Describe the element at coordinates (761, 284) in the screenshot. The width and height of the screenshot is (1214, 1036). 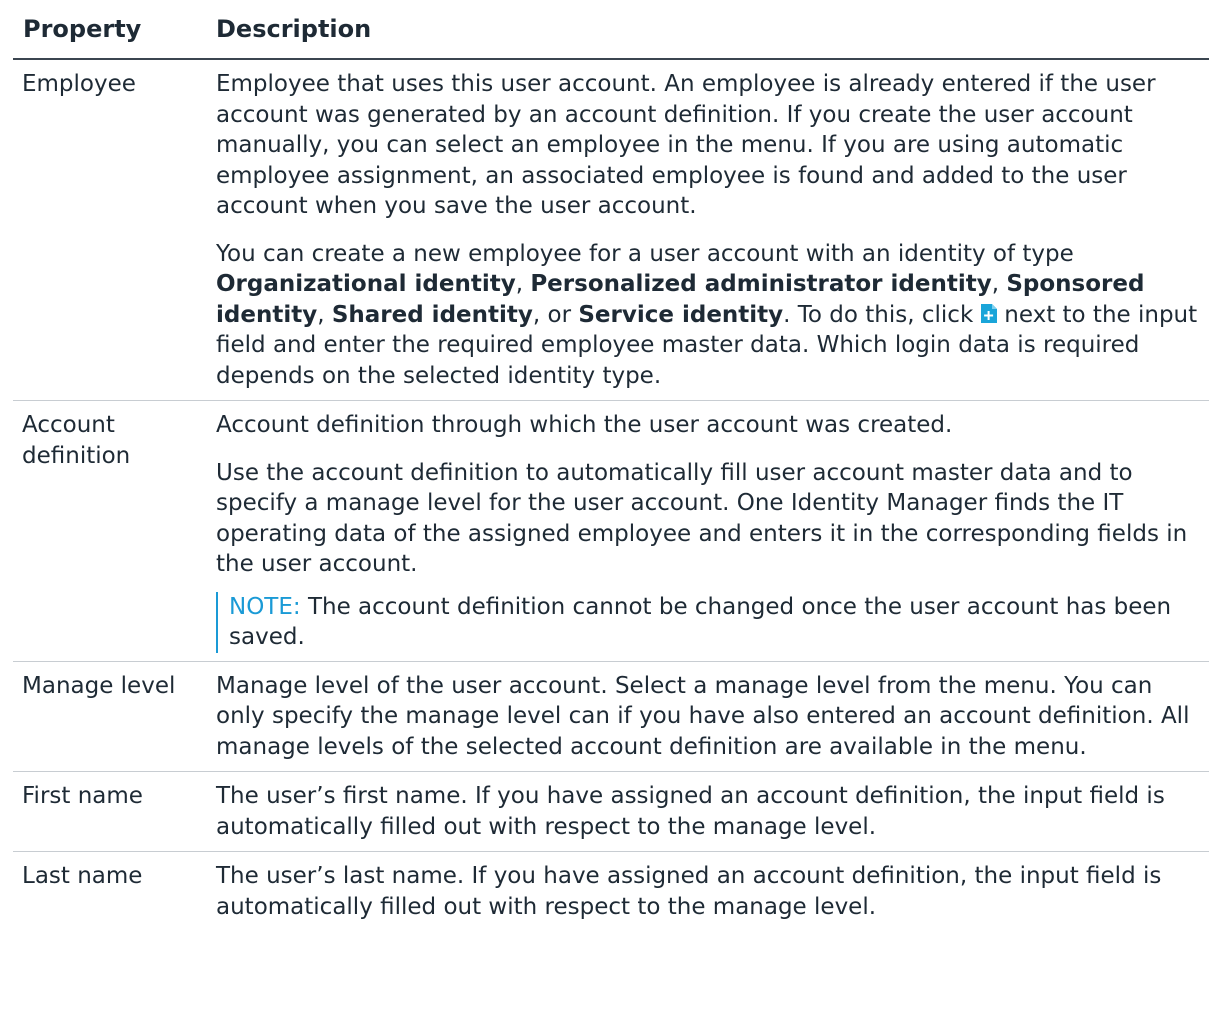
I see `identity-type-term: Personalized administrator identity` at that location.